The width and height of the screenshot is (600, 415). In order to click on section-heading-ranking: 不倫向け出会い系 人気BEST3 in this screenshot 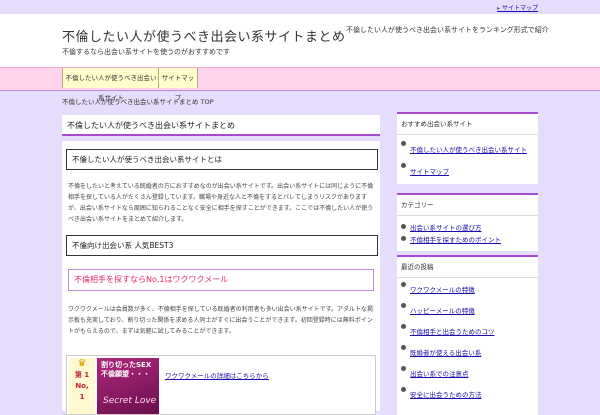, I will do `click(222, 245)`.